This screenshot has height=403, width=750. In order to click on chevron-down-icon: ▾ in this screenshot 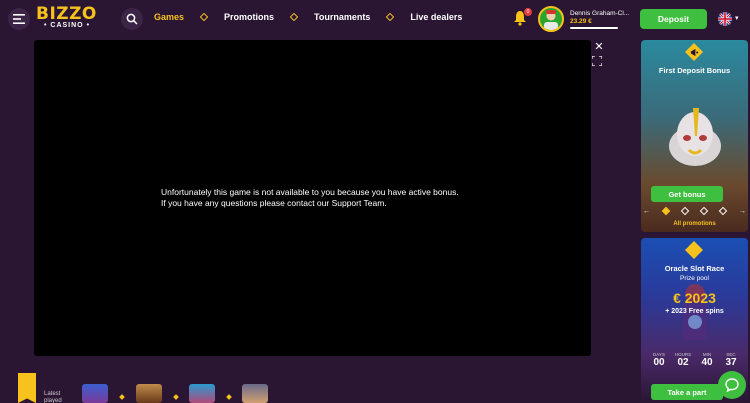, I will do `click(737, 18)`.